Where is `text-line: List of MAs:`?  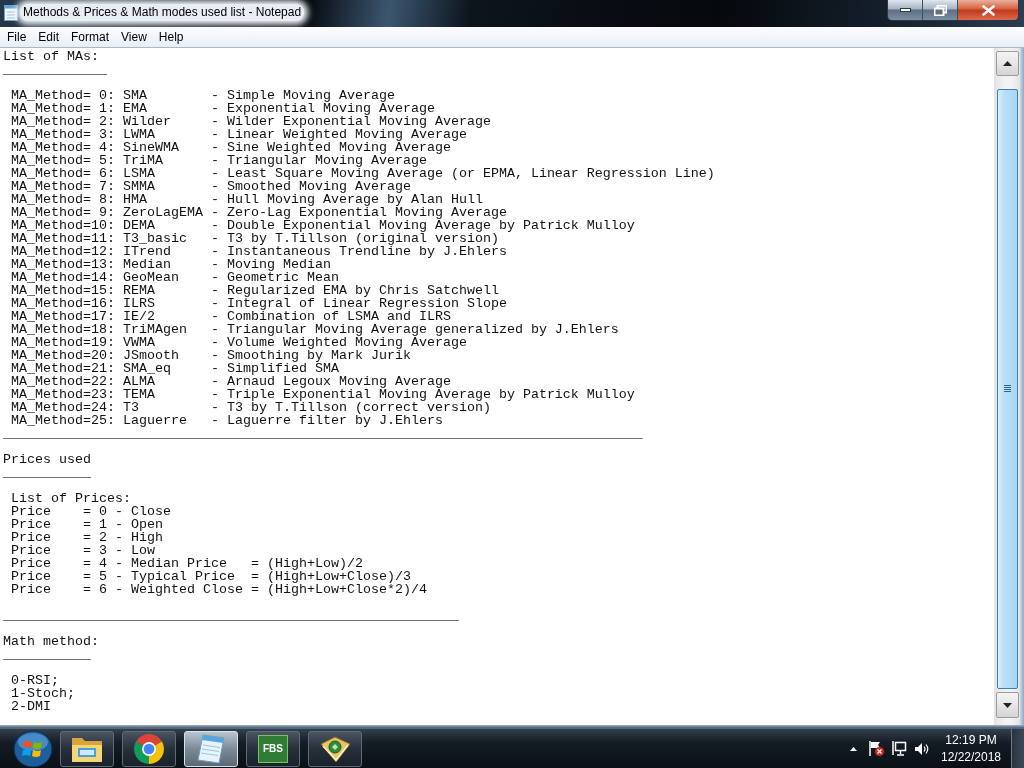
text-line: List of MAs: is located at coordinates (51, 56).